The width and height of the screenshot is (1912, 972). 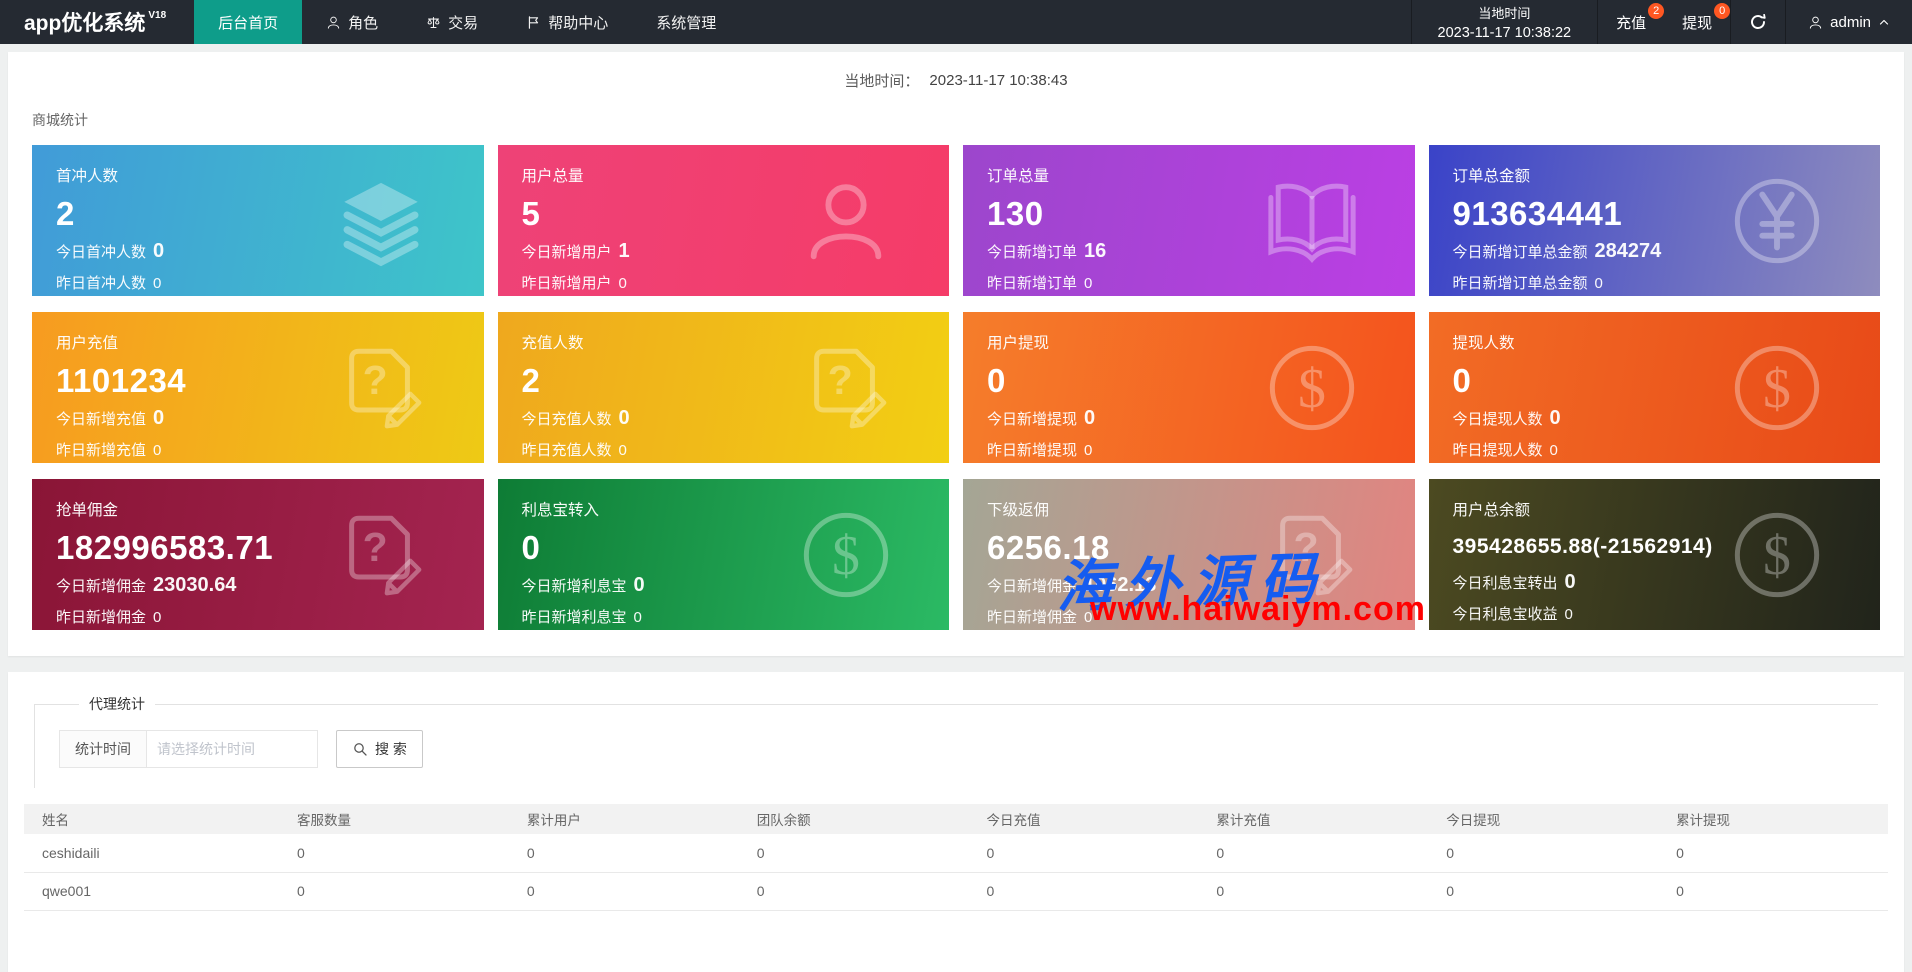 I want to click on stat-card: 提现人数 0 今日提现人数 0 昨日提现人数 0, so click(x=1654, y=387).